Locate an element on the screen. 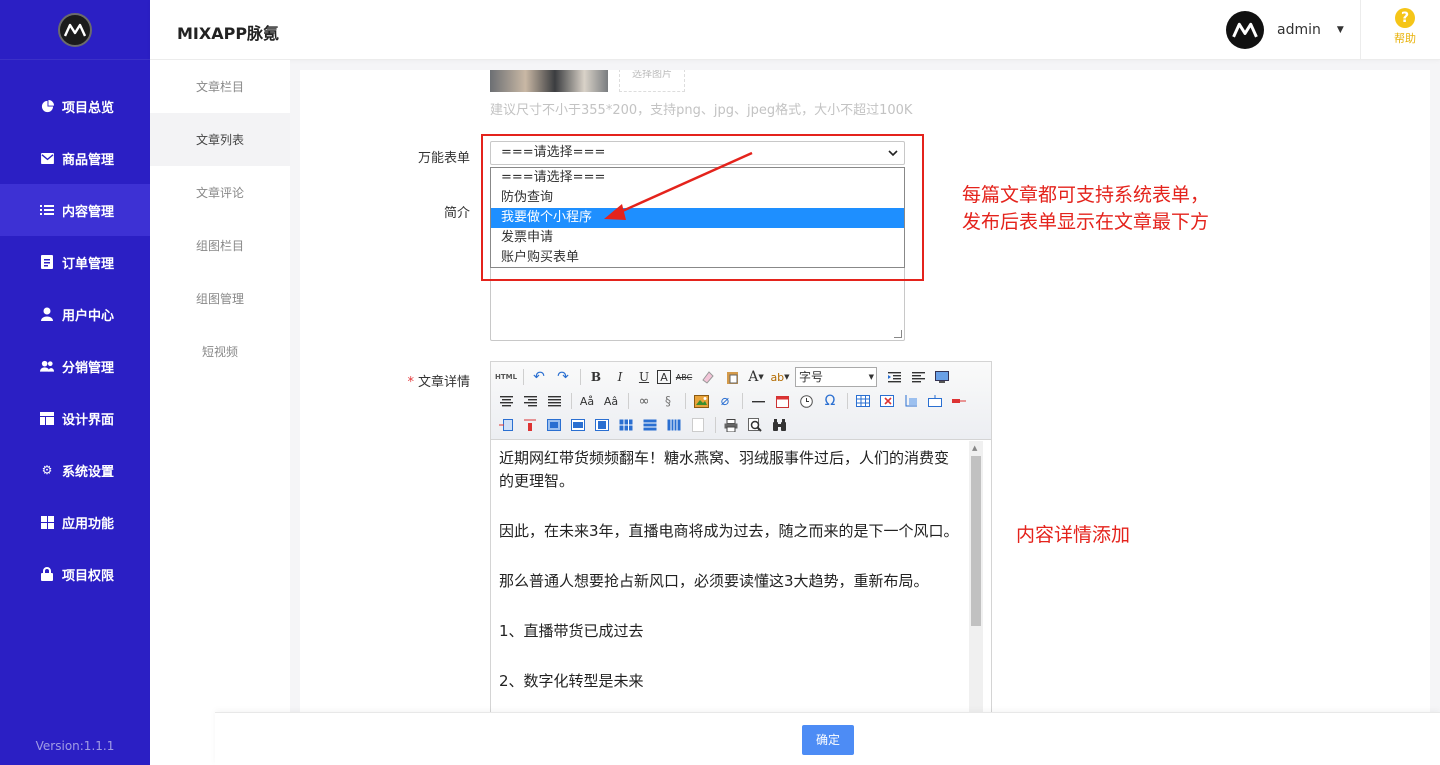  table-merge-down-icon is located at coordinates (602, 425).